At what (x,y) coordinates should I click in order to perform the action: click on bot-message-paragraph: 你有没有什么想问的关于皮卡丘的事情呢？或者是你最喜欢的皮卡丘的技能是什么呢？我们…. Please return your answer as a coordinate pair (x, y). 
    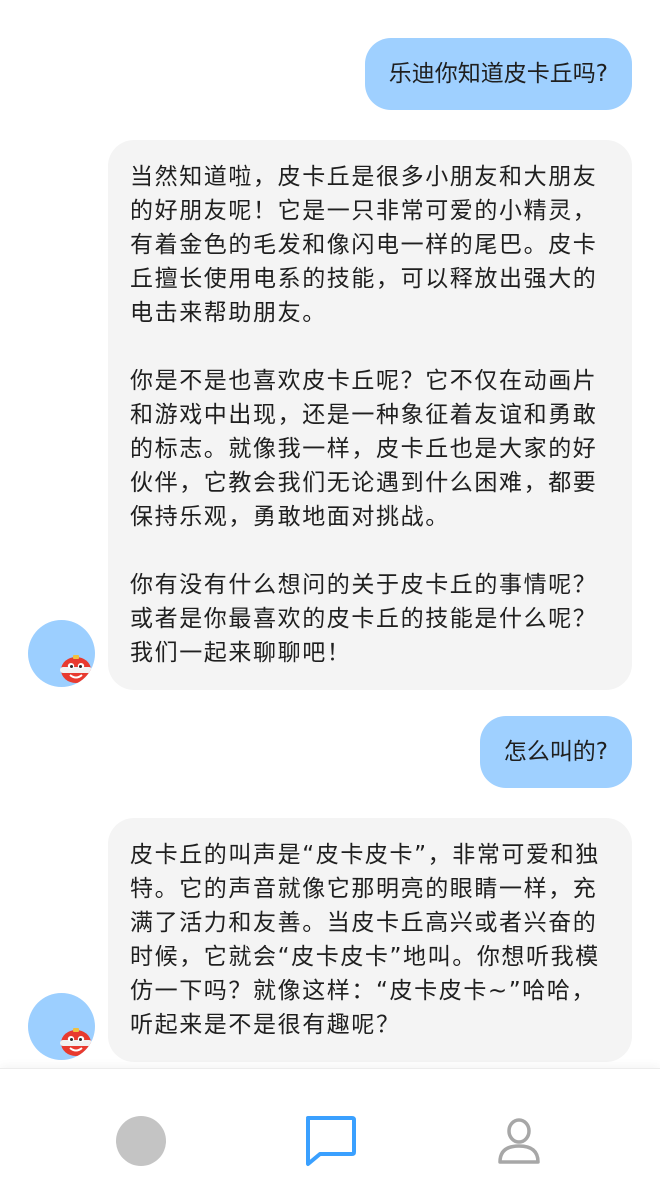
    Looking at the image, I should click on (364, 619).